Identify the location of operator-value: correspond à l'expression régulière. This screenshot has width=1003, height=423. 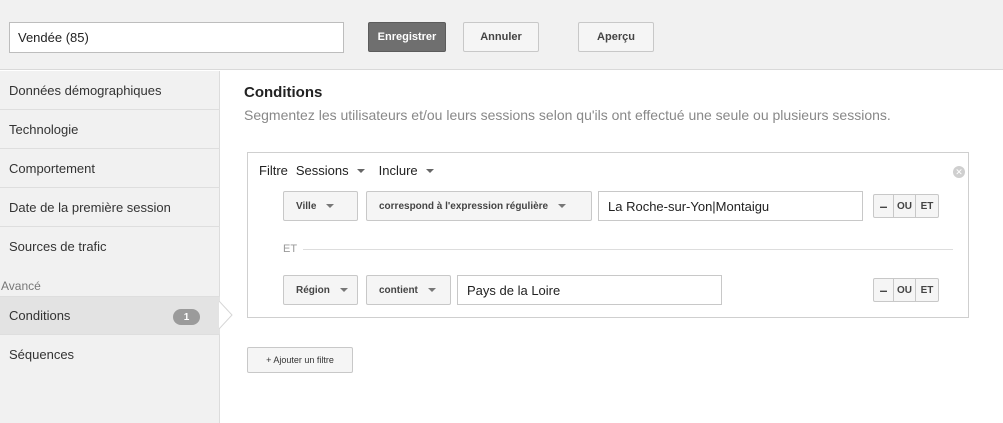
(464, 206).